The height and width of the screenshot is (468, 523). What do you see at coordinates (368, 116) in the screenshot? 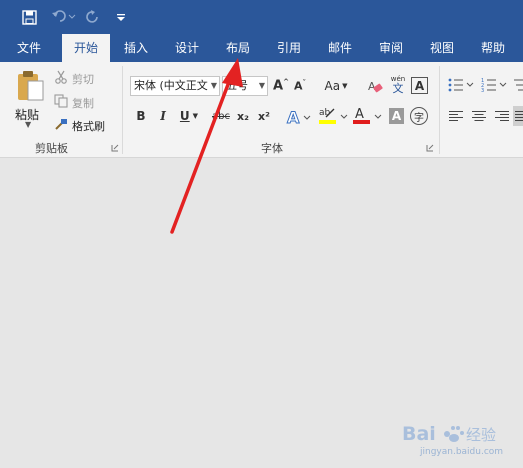
I see `font-color-icon: A` at bounding box center [368, 116].